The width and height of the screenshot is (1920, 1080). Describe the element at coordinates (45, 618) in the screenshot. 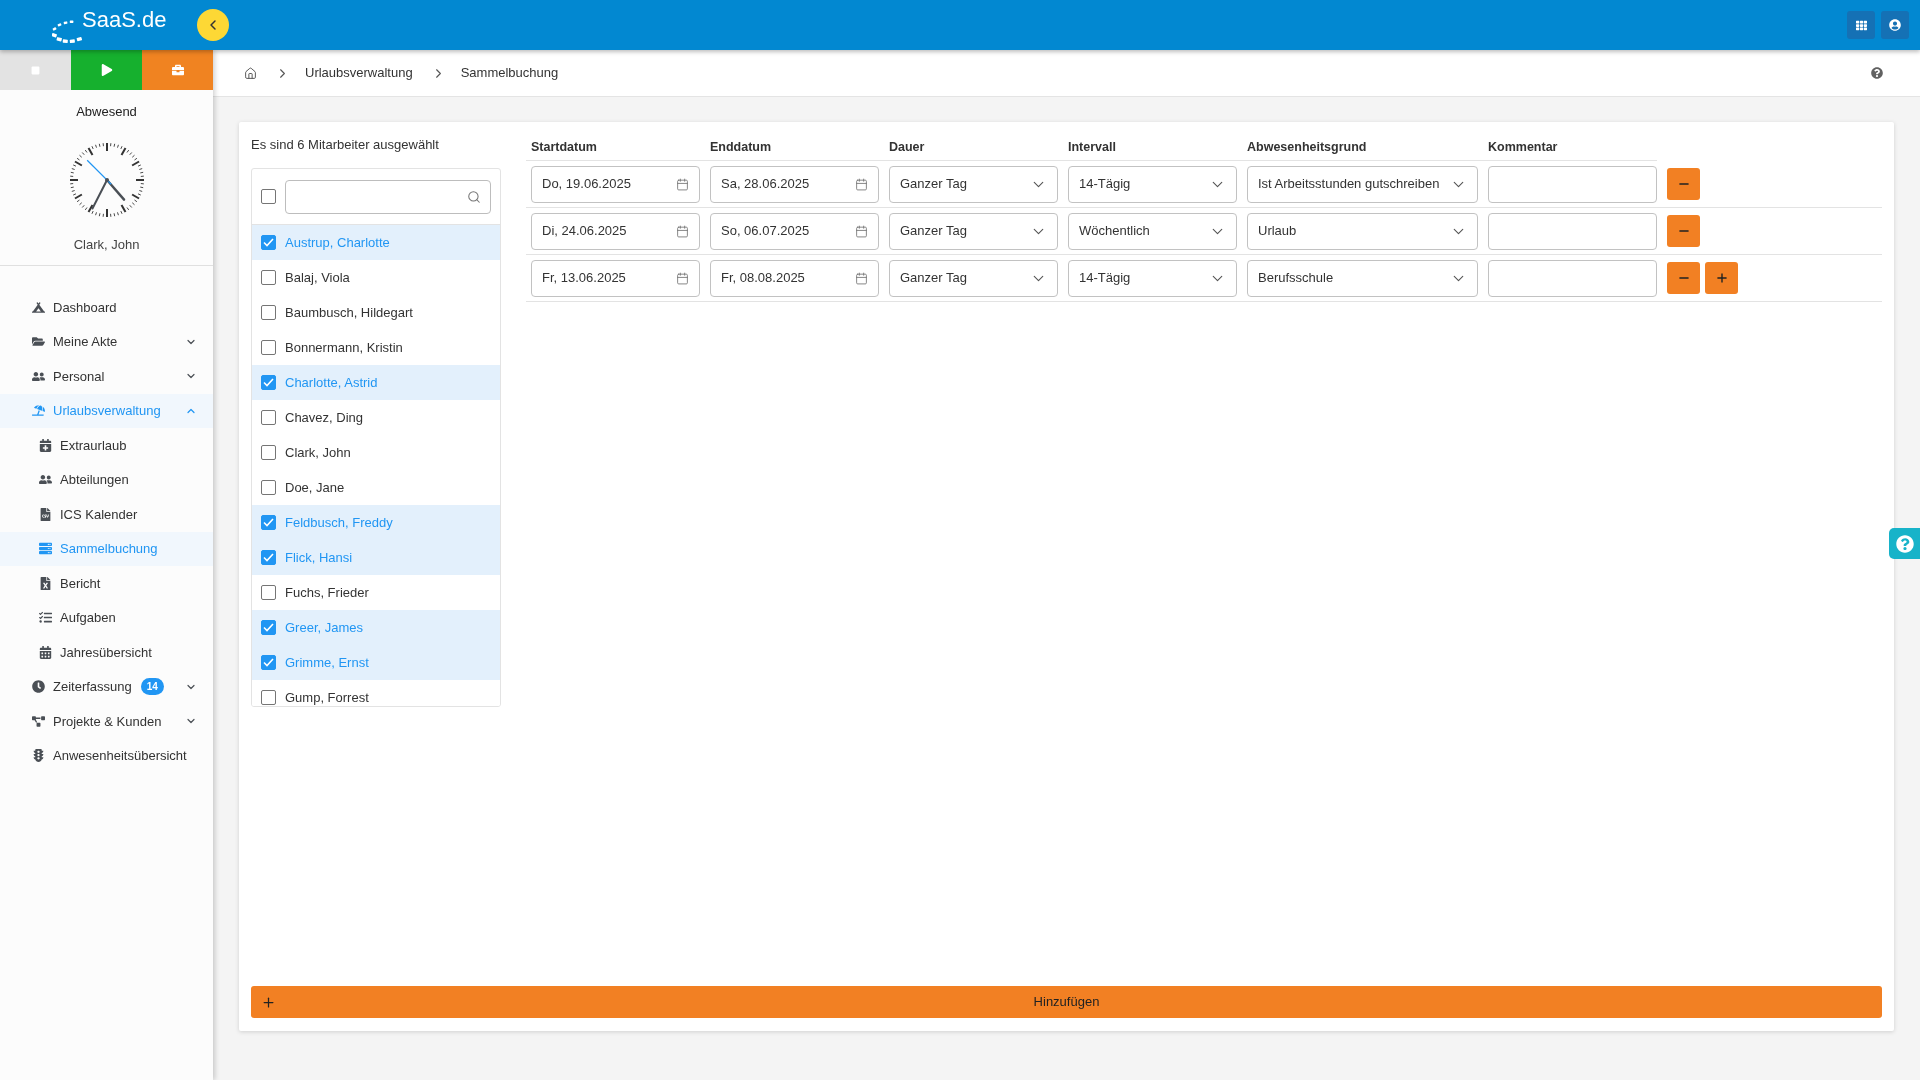

I see `checklist-icon` at that location.